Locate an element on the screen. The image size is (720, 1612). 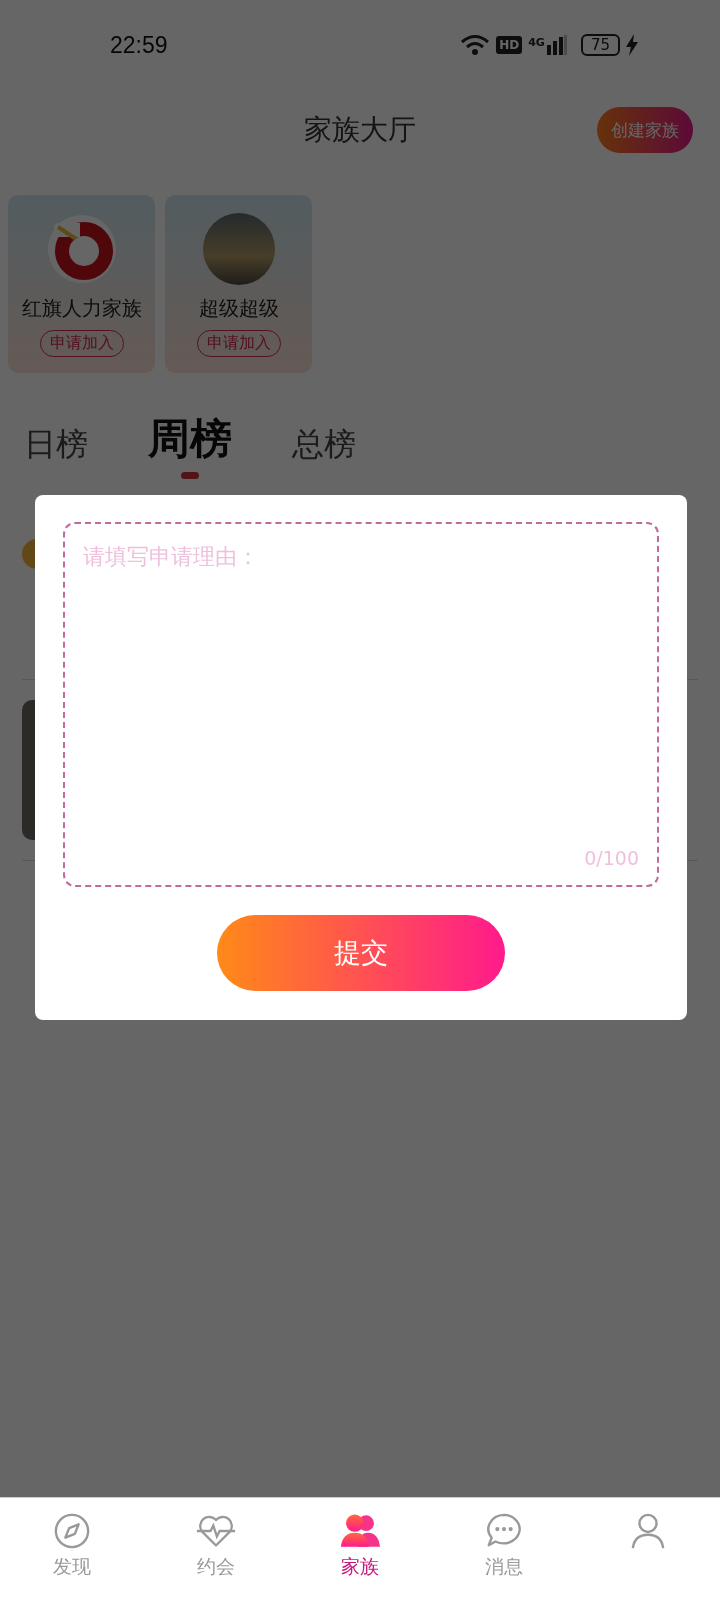
battery-level: 75 is located at coordinates (600, 45).